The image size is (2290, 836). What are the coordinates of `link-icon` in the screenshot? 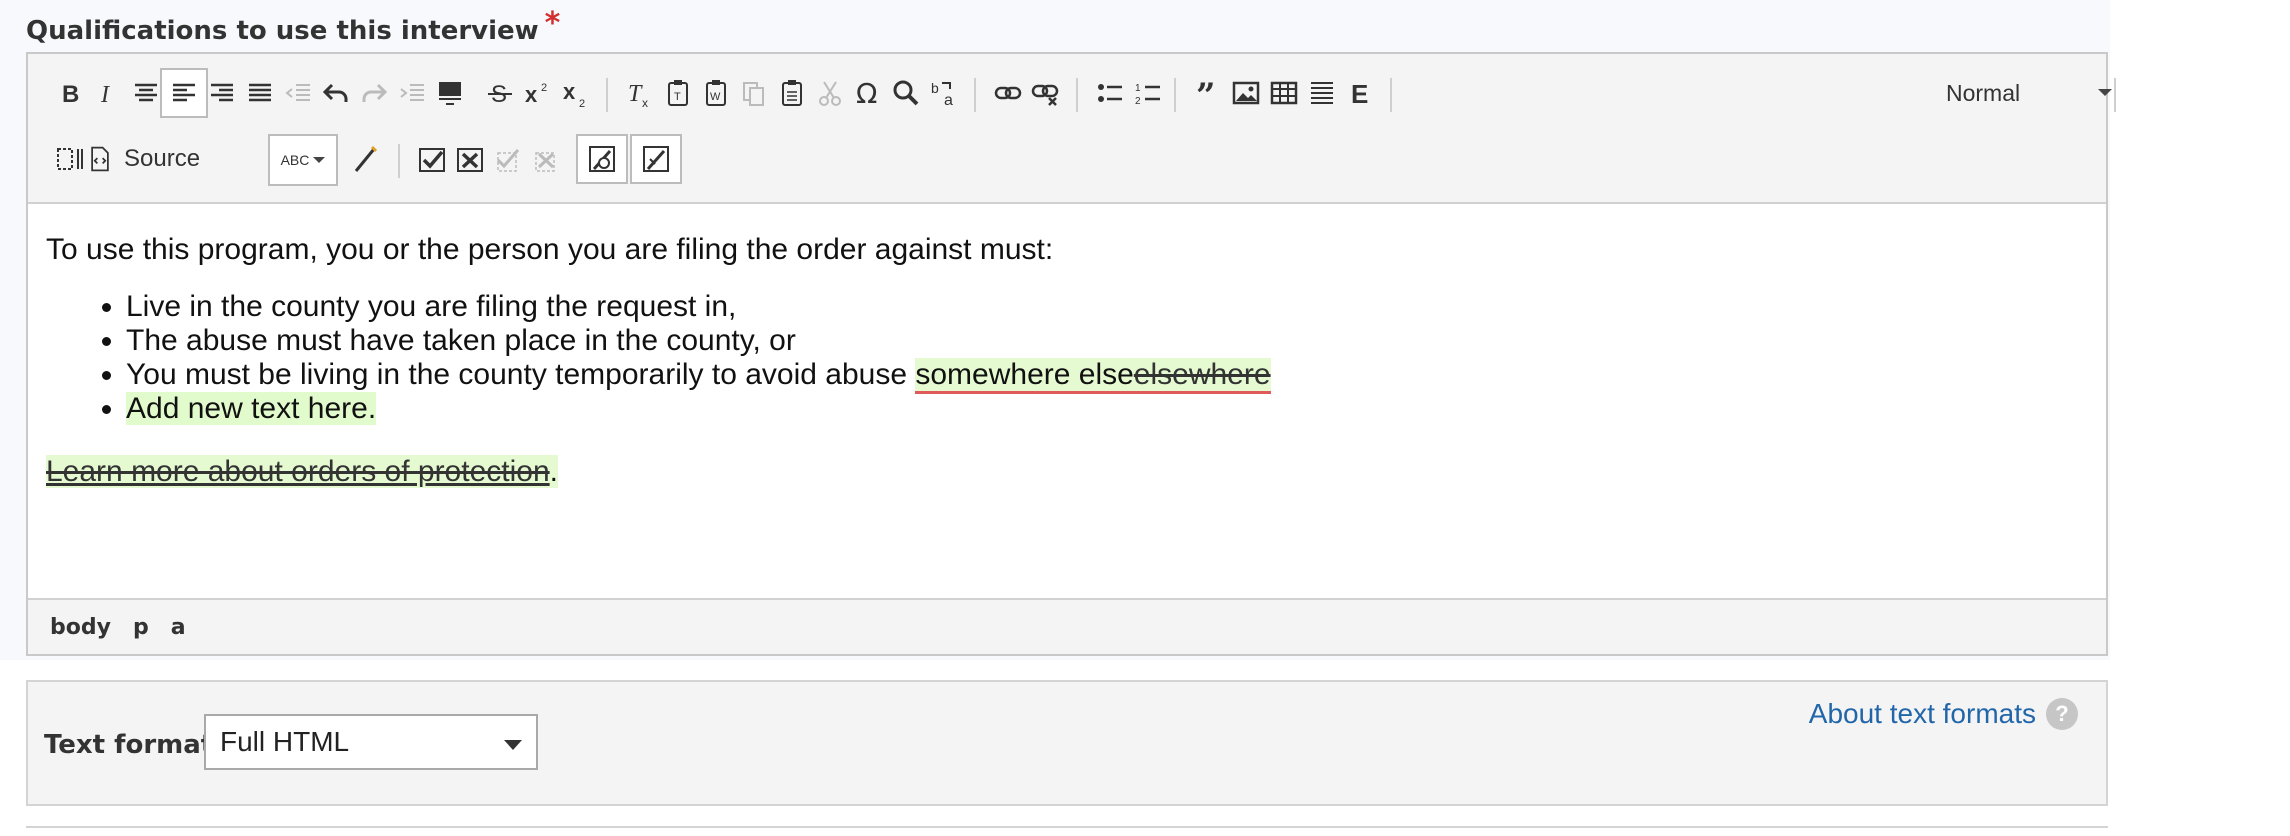 It's located at (1008, 93).